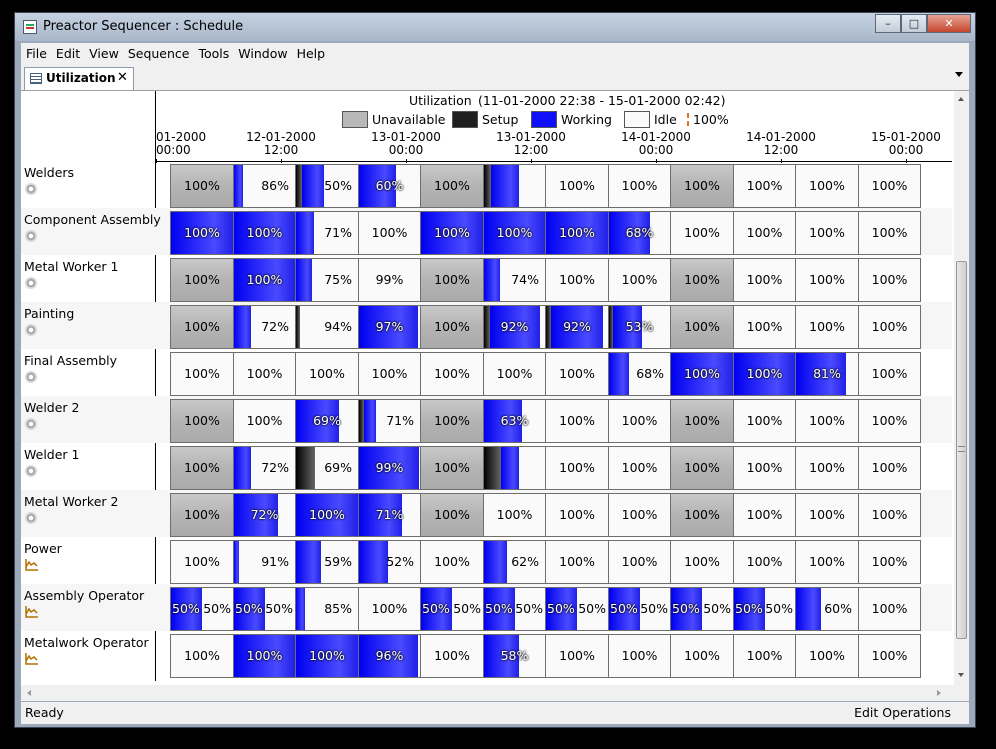 This screenshot has height=749, width=996. What do you see at coordinates (327, 609) in the screenshot?
I see `utilization-cell: 85%` at bounding box center [327, 609].